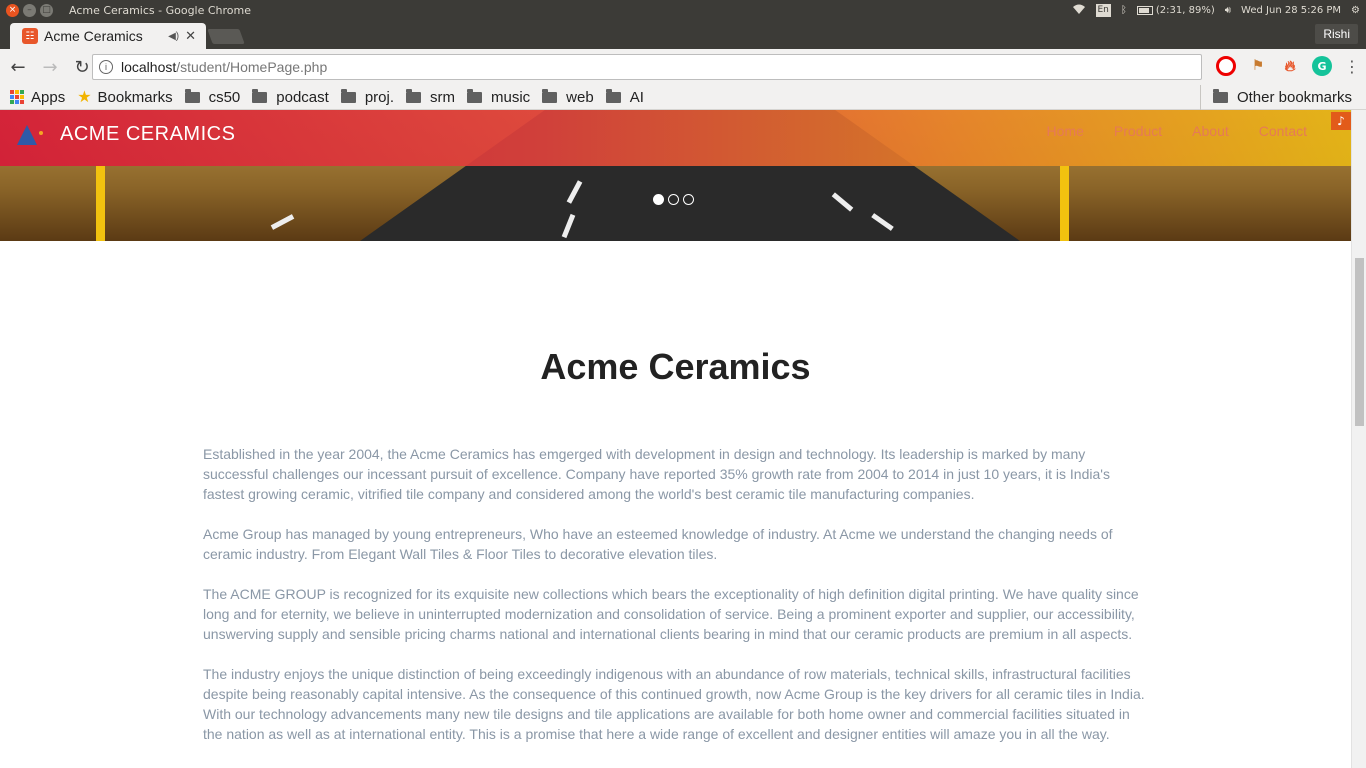 The width and height of the screenshot is (1366, 768). I want to click on bookmark-folder-srm: srm, so click(430, 97).